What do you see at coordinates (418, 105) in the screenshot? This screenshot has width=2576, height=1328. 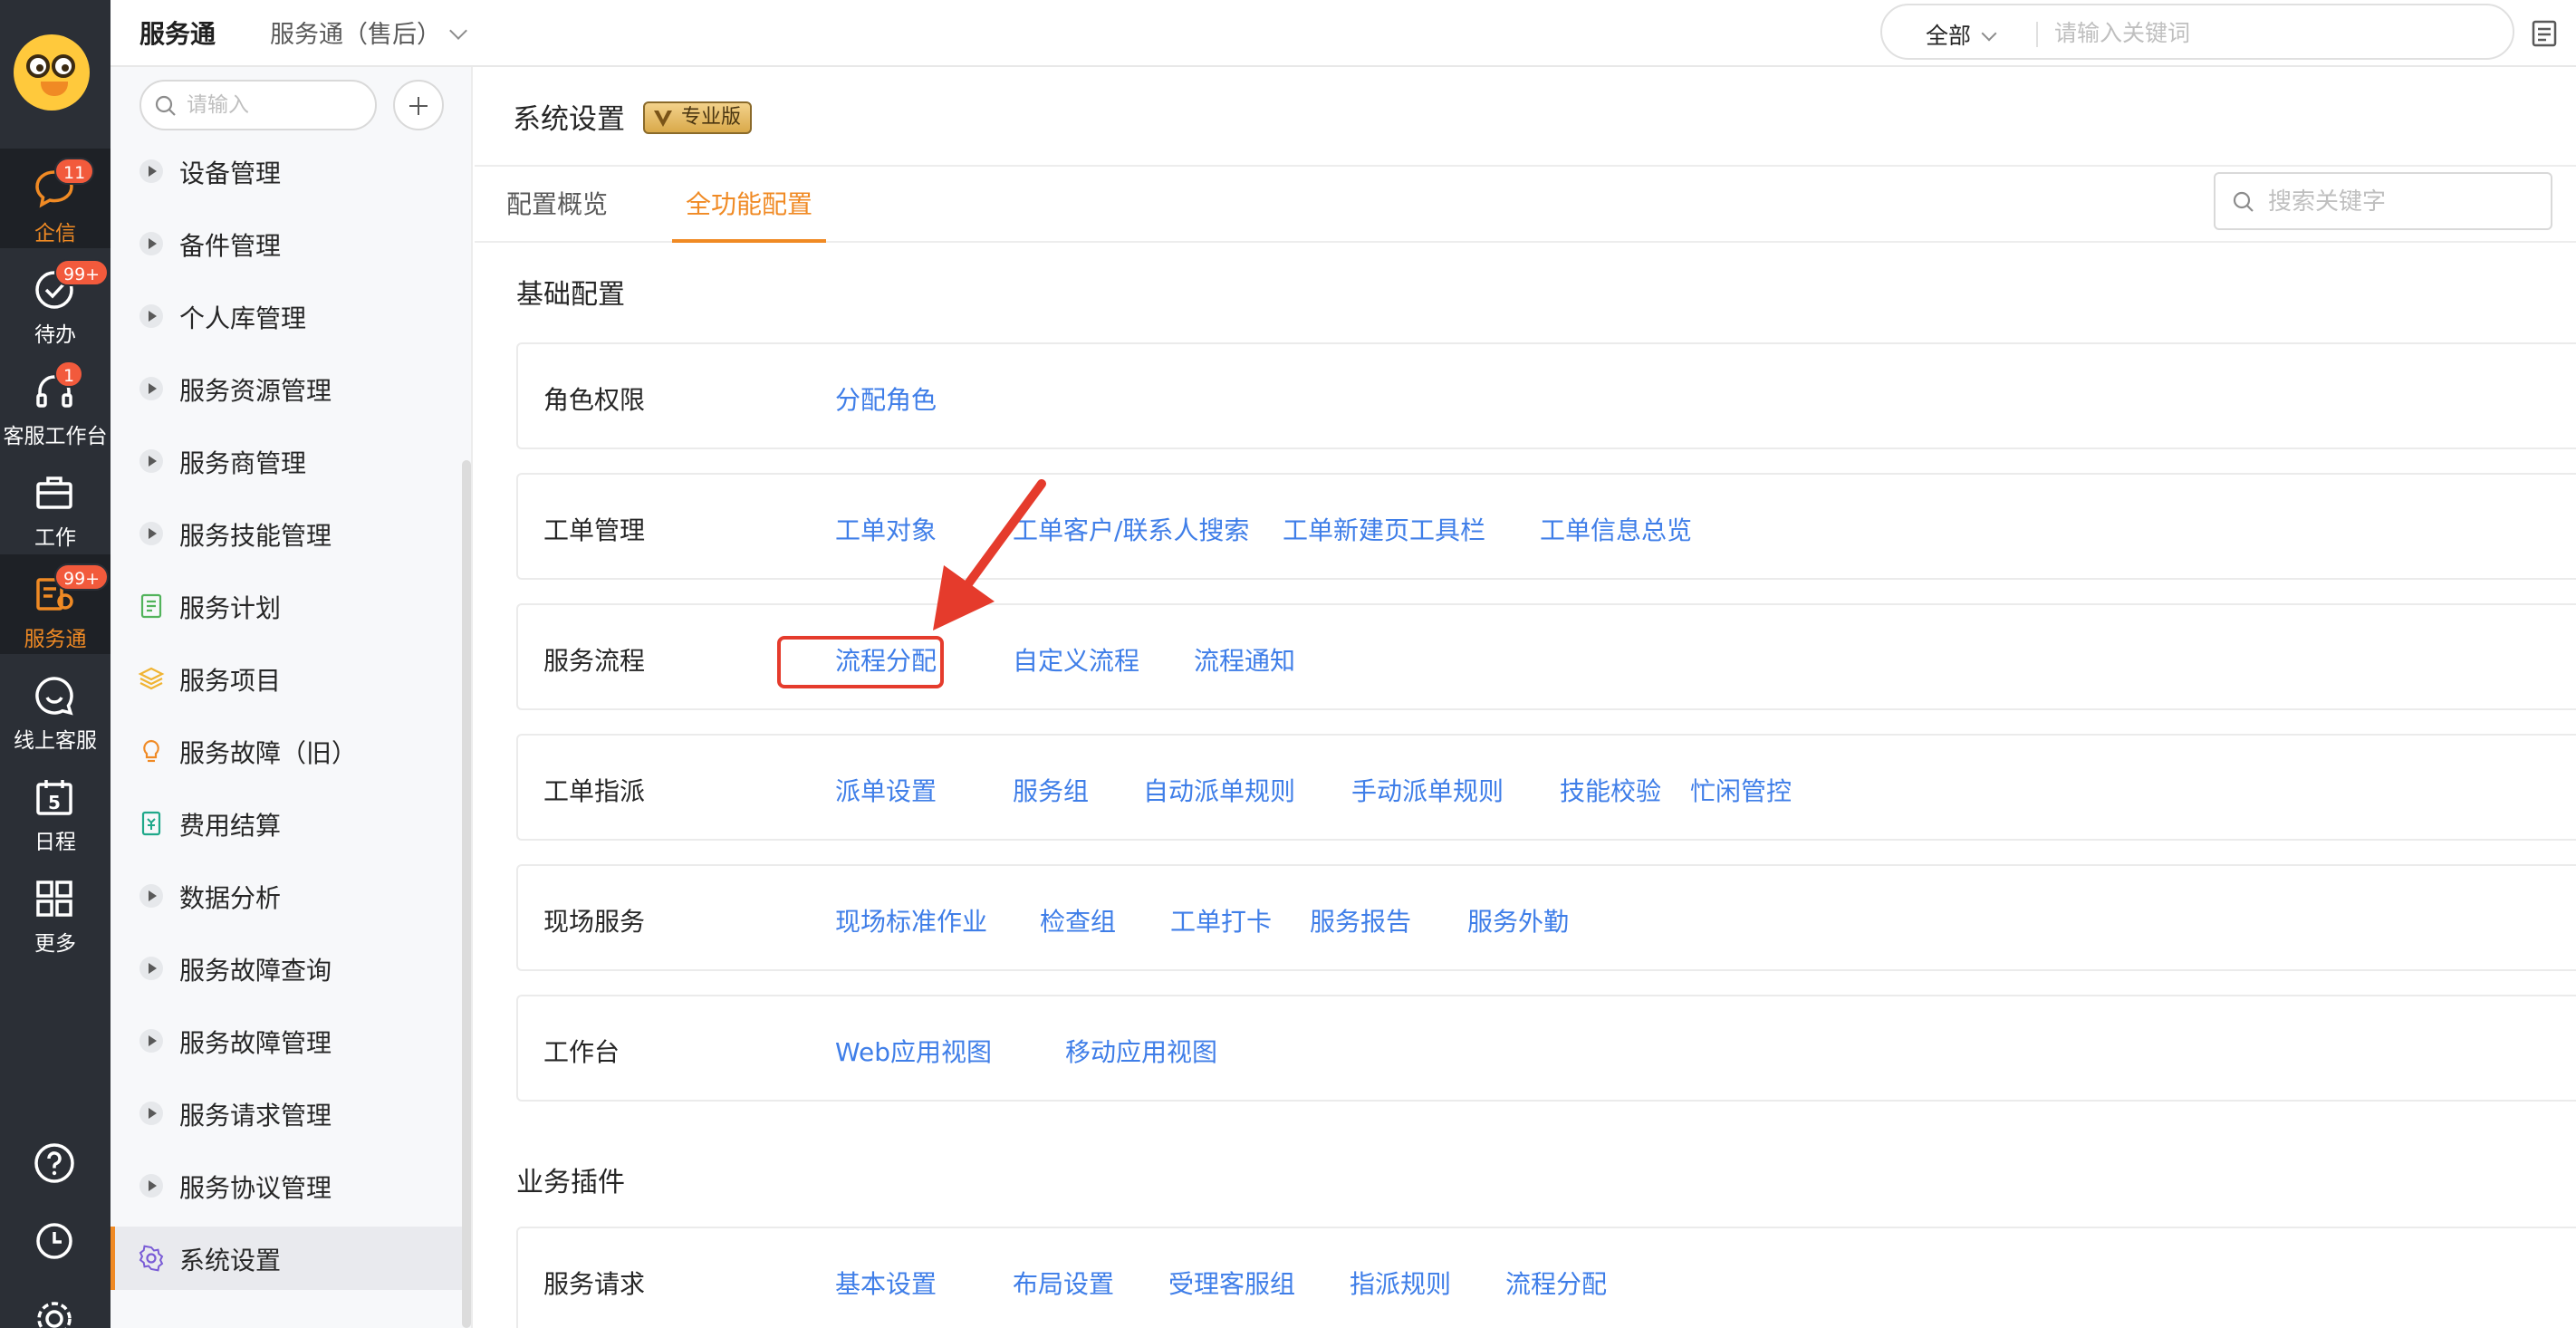 I see `add-button` at bounding box center [418, 105].